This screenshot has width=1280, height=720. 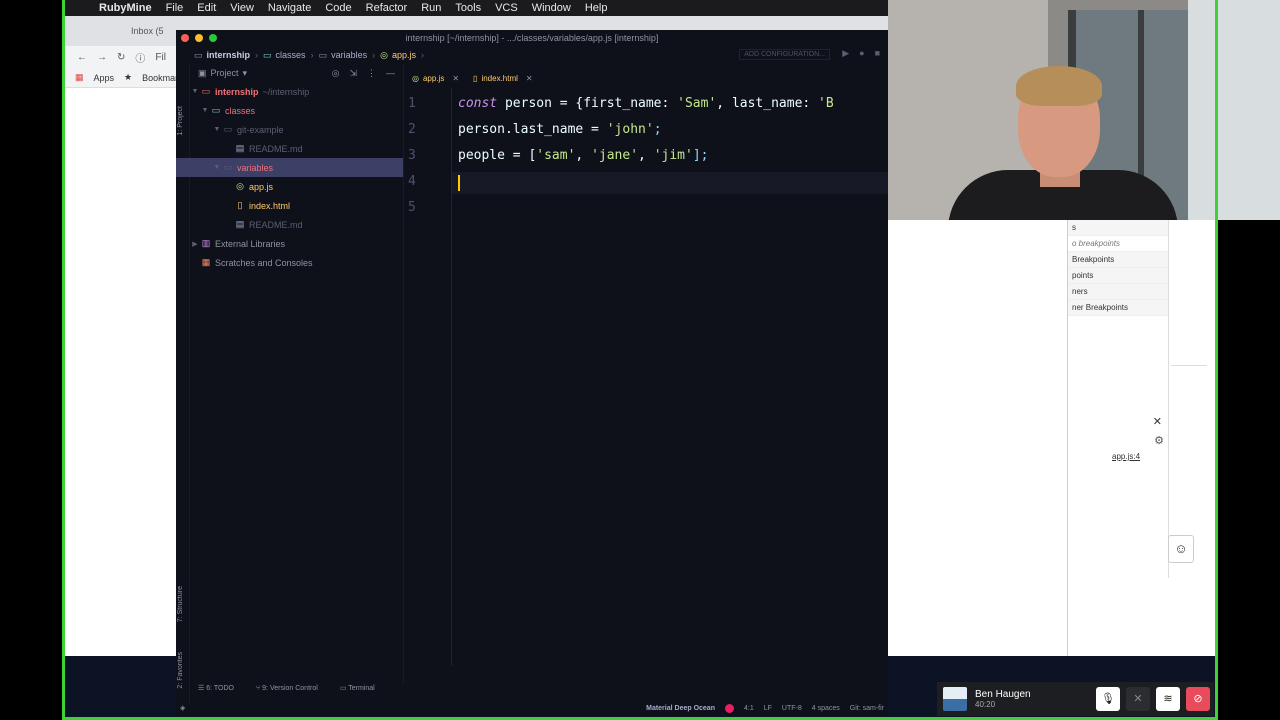 I want to click on terminal-tool-tab: ▭ Terminal, so click(x=357, y=688).